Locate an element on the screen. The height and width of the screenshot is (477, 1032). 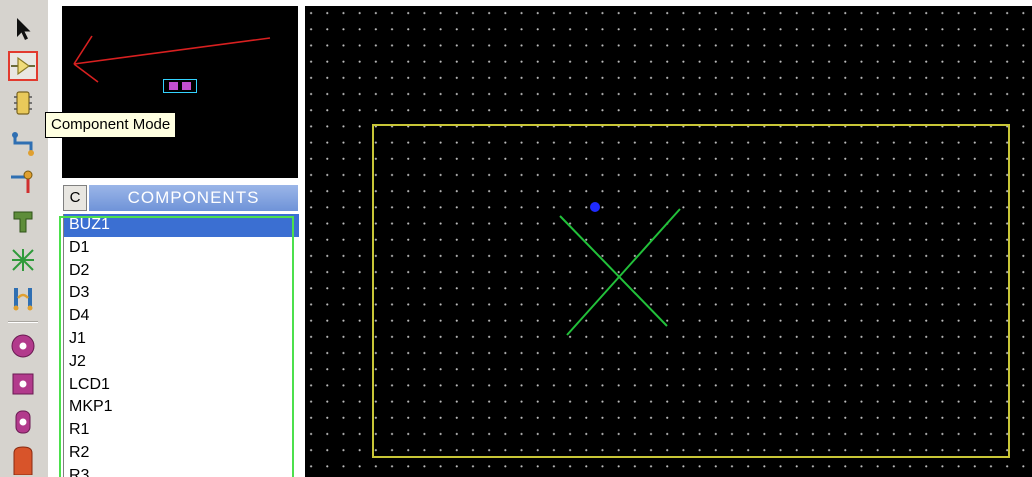
edge-pad-icon is located at coordinates (23, 460).